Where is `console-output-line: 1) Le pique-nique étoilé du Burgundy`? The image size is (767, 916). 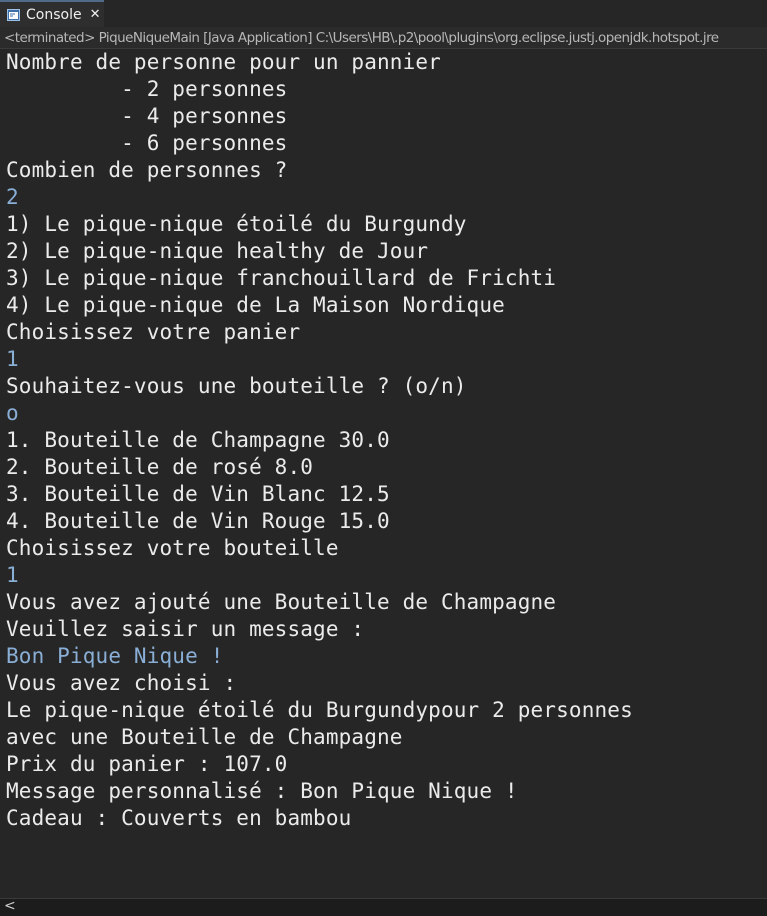 console-output-line: 1) Le pique-nique étoilé du Burgundy is located at coordinates (236, 224).